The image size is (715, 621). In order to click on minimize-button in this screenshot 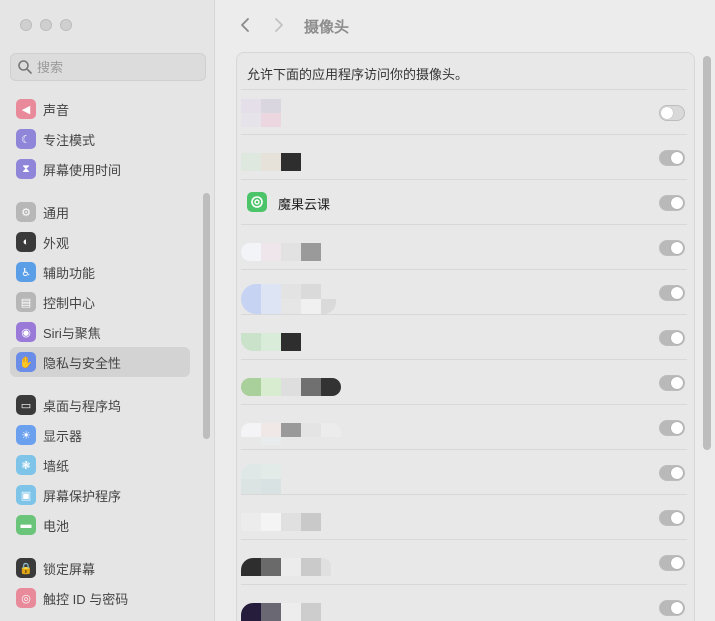, I will do `click(46, 25)`.